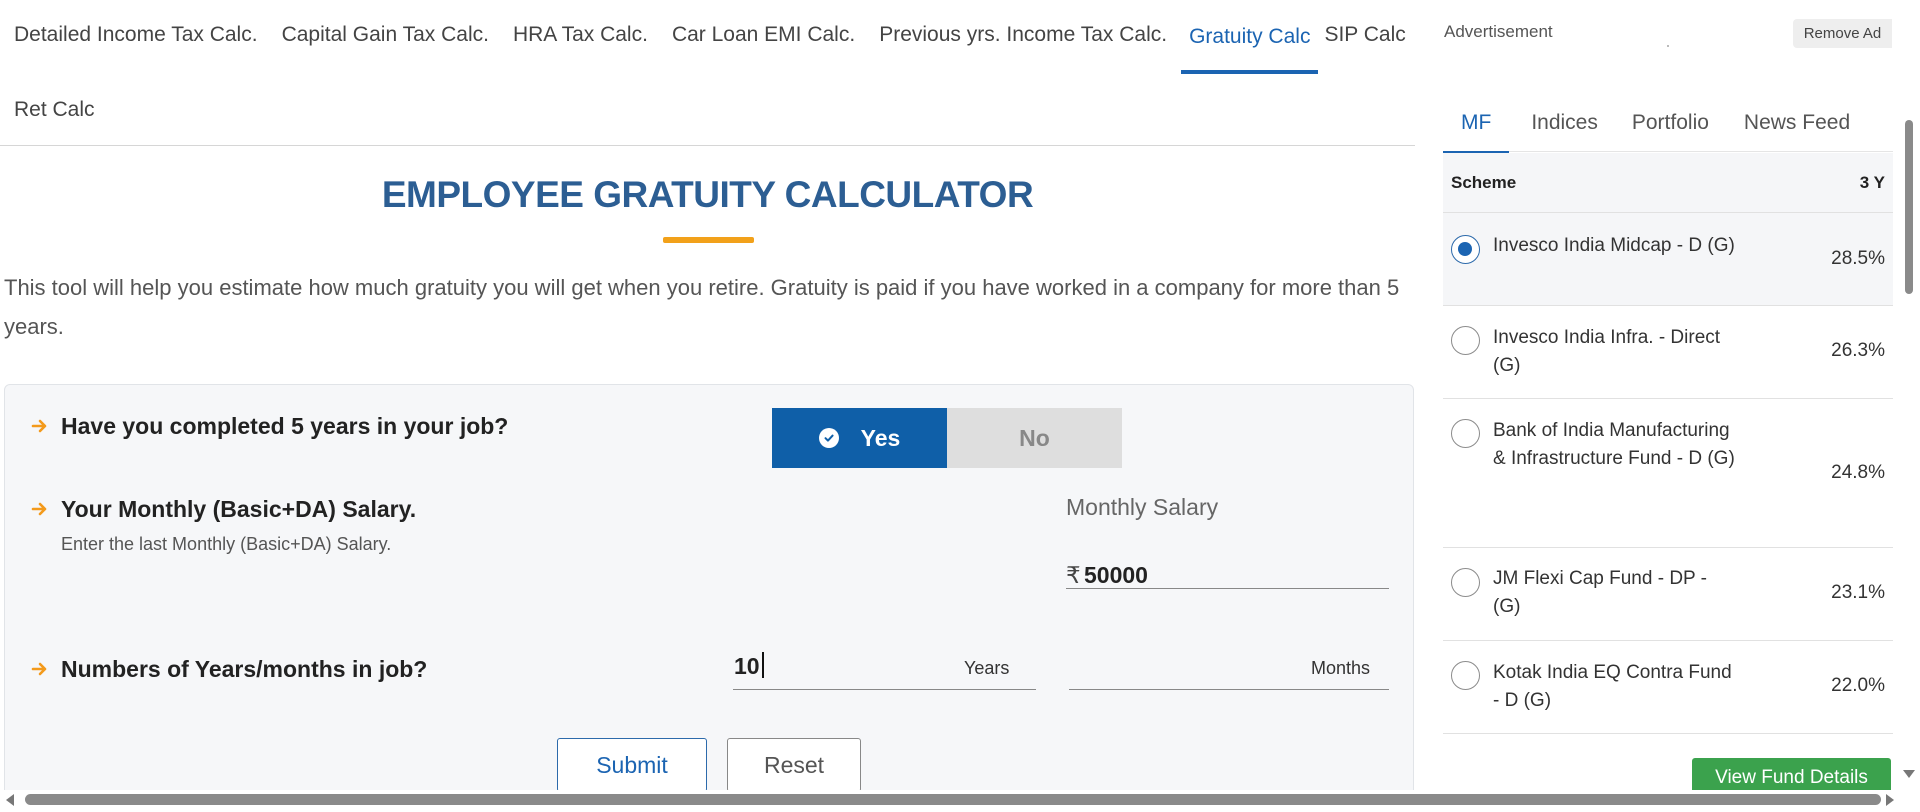 The height and width of the screenshot is (812, 1920). Describe the element at coordinates (1668, 259) in the screenshot. I see `fund-row: Invesco India Midcap - D (G) 28.5%` at that location.